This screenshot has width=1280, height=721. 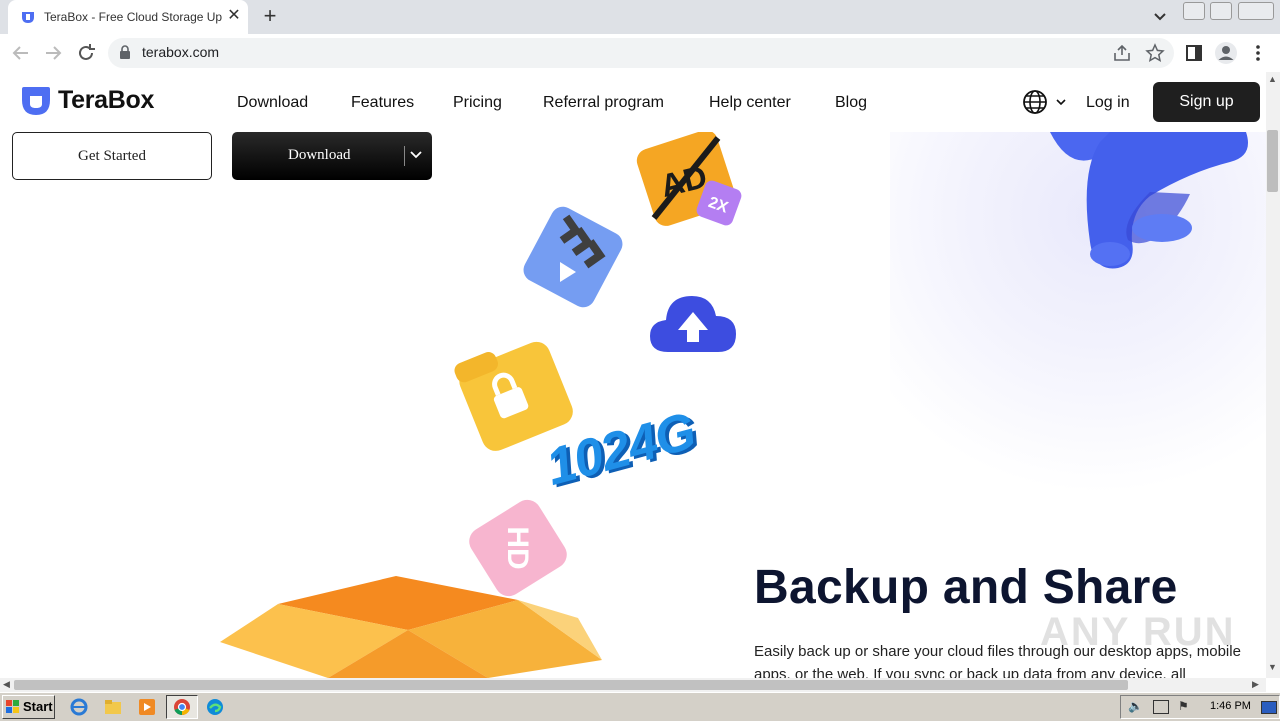 I want to click on profile-icon, so click(x=1226, y=53).